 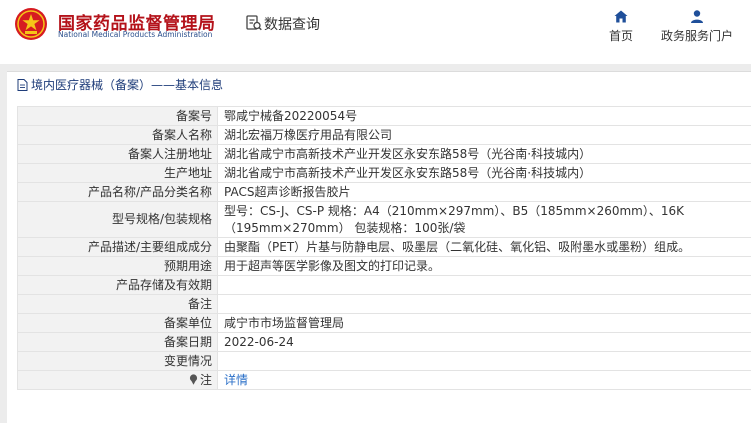 I want to click on field-label: 产品名称/产品分类名称, so click(x=117, y=192).